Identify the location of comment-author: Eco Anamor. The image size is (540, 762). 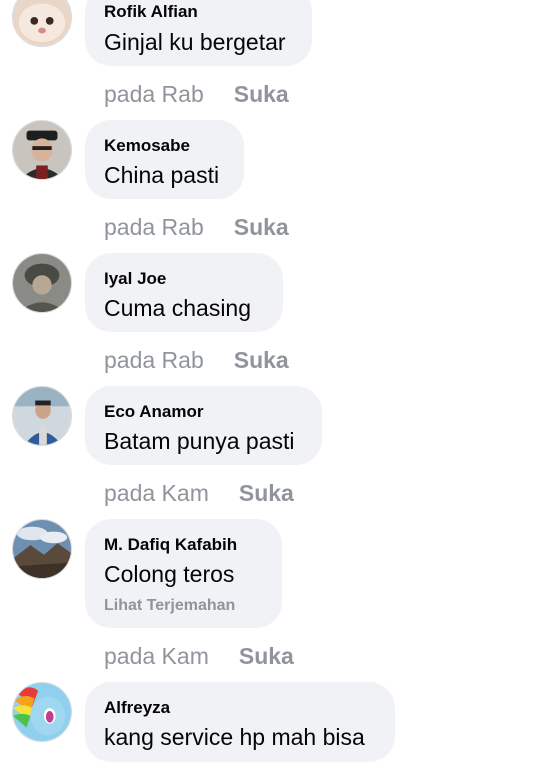
(154, 412).